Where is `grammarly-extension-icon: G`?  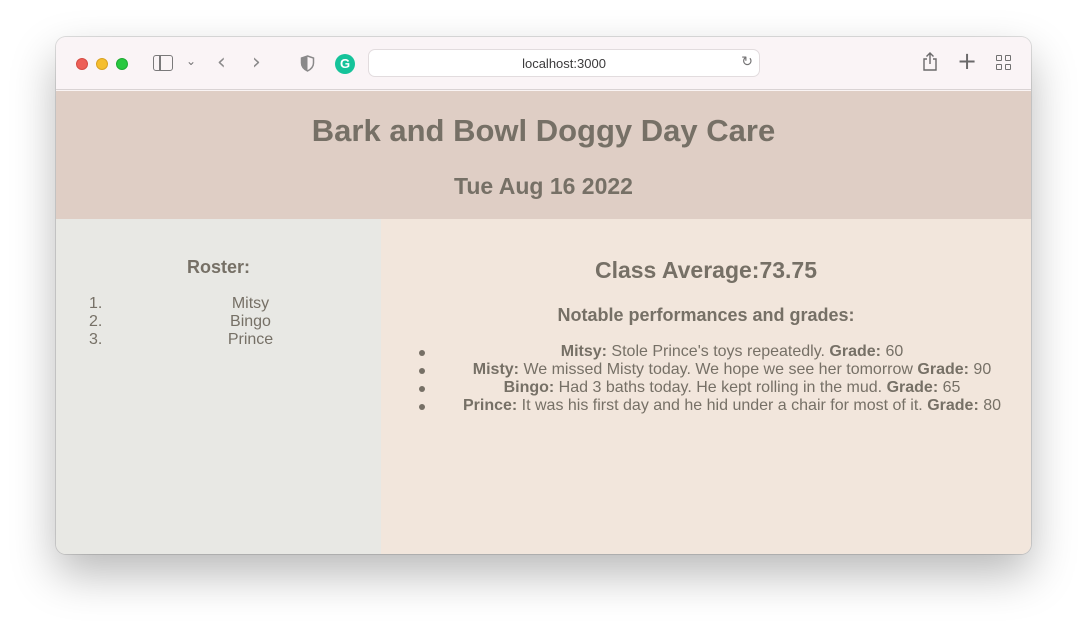 grammarly-extension-icon: G is located at coordinates (345, 64).